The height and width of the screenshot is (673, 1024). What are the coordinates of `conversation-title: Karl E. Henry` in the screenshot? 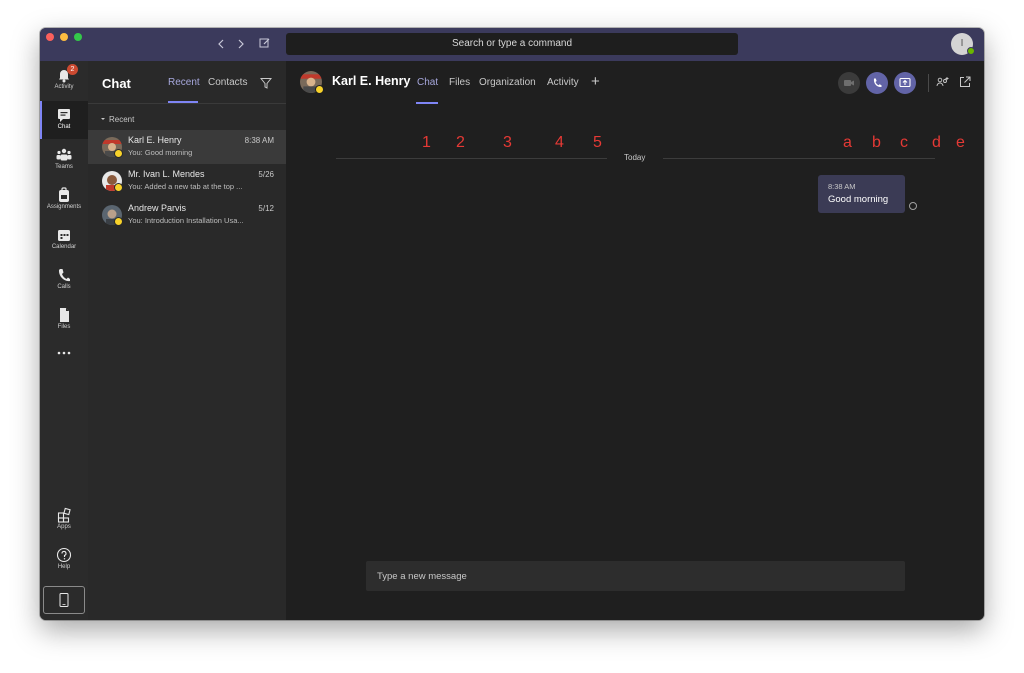 It's located at (371, 81).